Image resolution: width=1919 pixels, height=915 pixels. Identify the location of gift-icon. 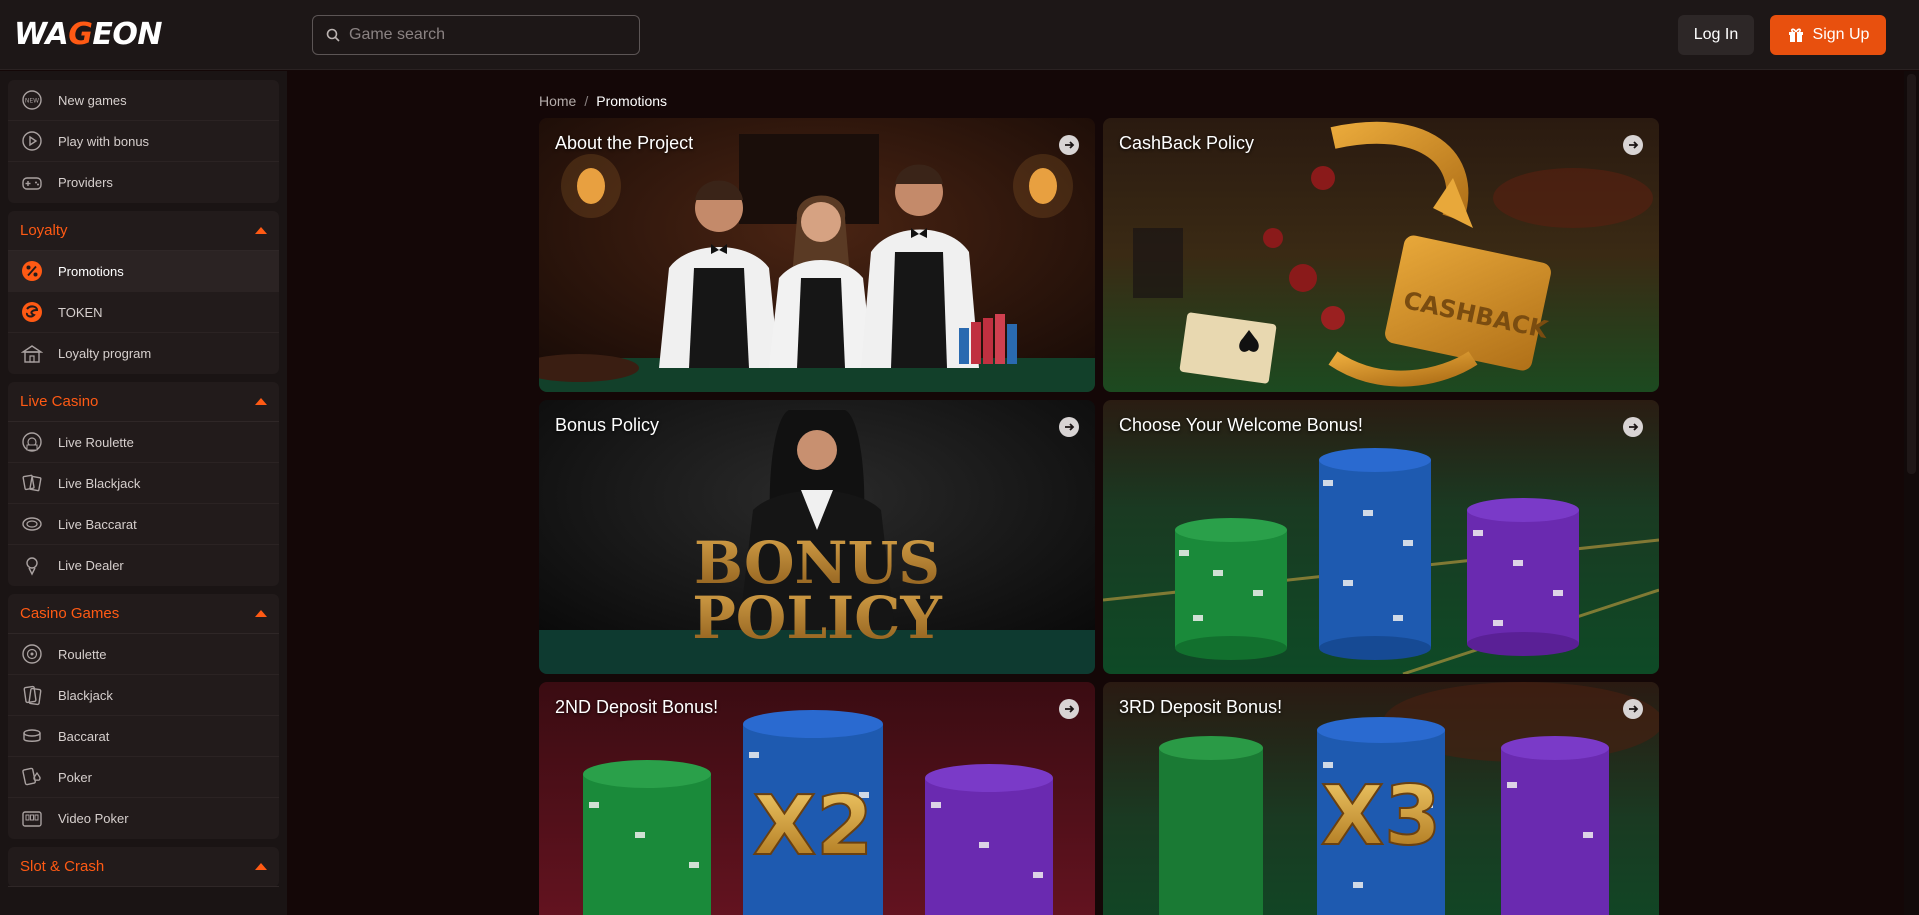
(1795, 35).